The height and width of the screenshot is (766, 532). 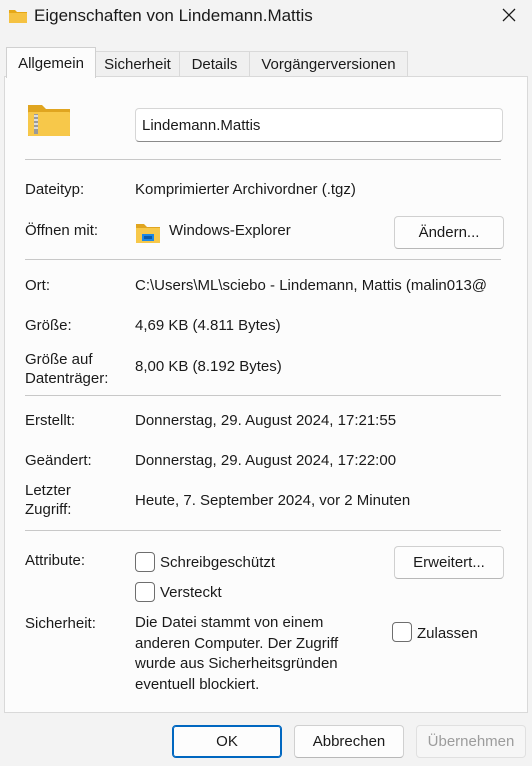 I want to click on unblock-label: Zulassen, so click(x=447, y=633).